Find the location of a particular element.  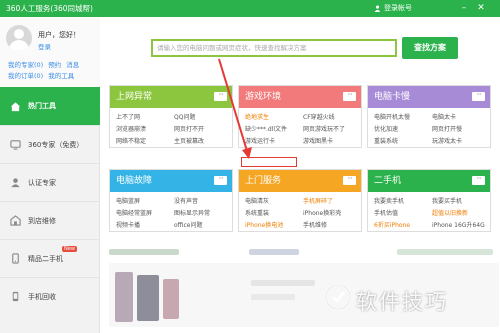

my-orders-link: 我的订单(0) is located at coordinates (25, 75).